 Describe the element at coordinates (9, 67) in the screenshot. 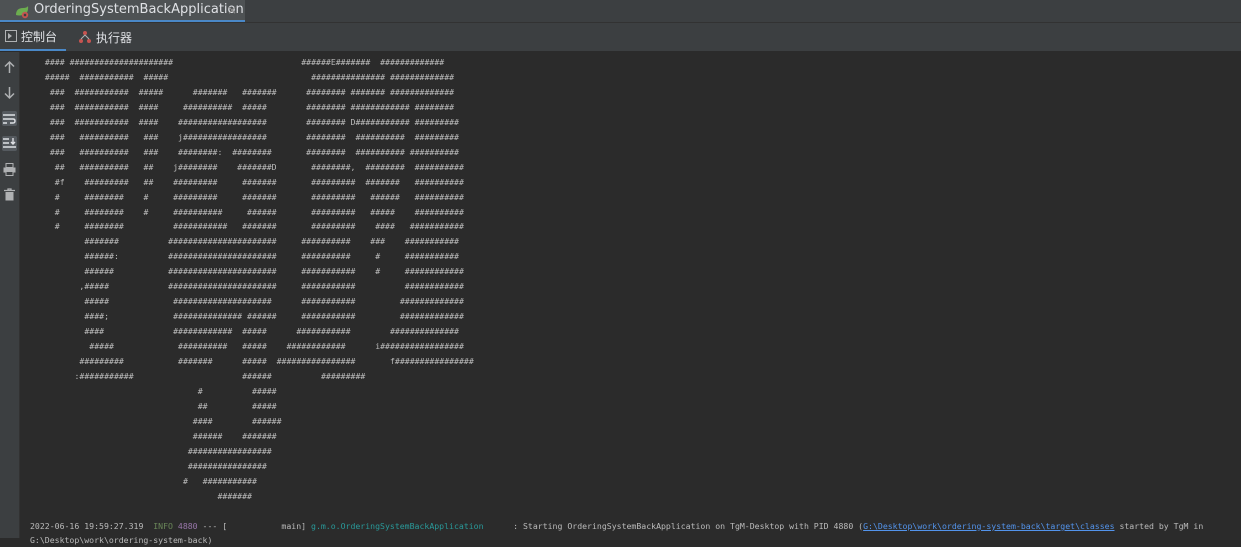

I see `arrow-up-icon` at that location.